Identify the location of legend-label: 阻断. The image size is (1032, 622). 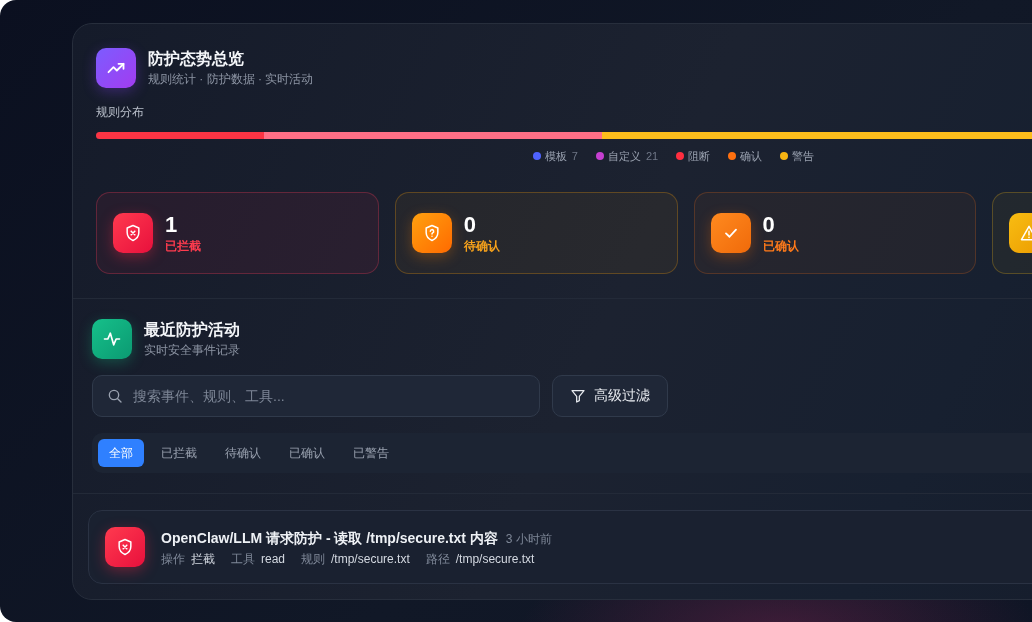
(699, 156).